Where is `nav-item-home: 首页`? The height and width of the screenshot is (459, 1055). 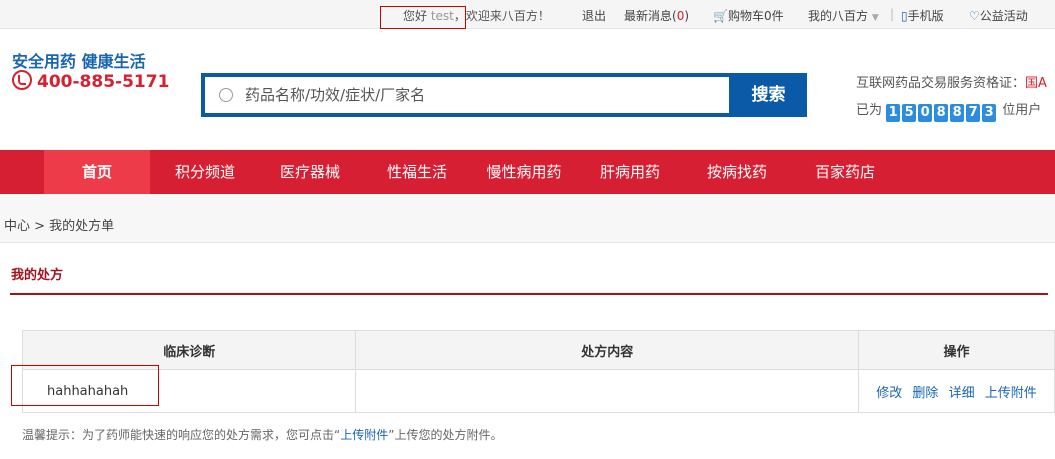 nav-item-home: 首页 is located at coordinates (97, 172).